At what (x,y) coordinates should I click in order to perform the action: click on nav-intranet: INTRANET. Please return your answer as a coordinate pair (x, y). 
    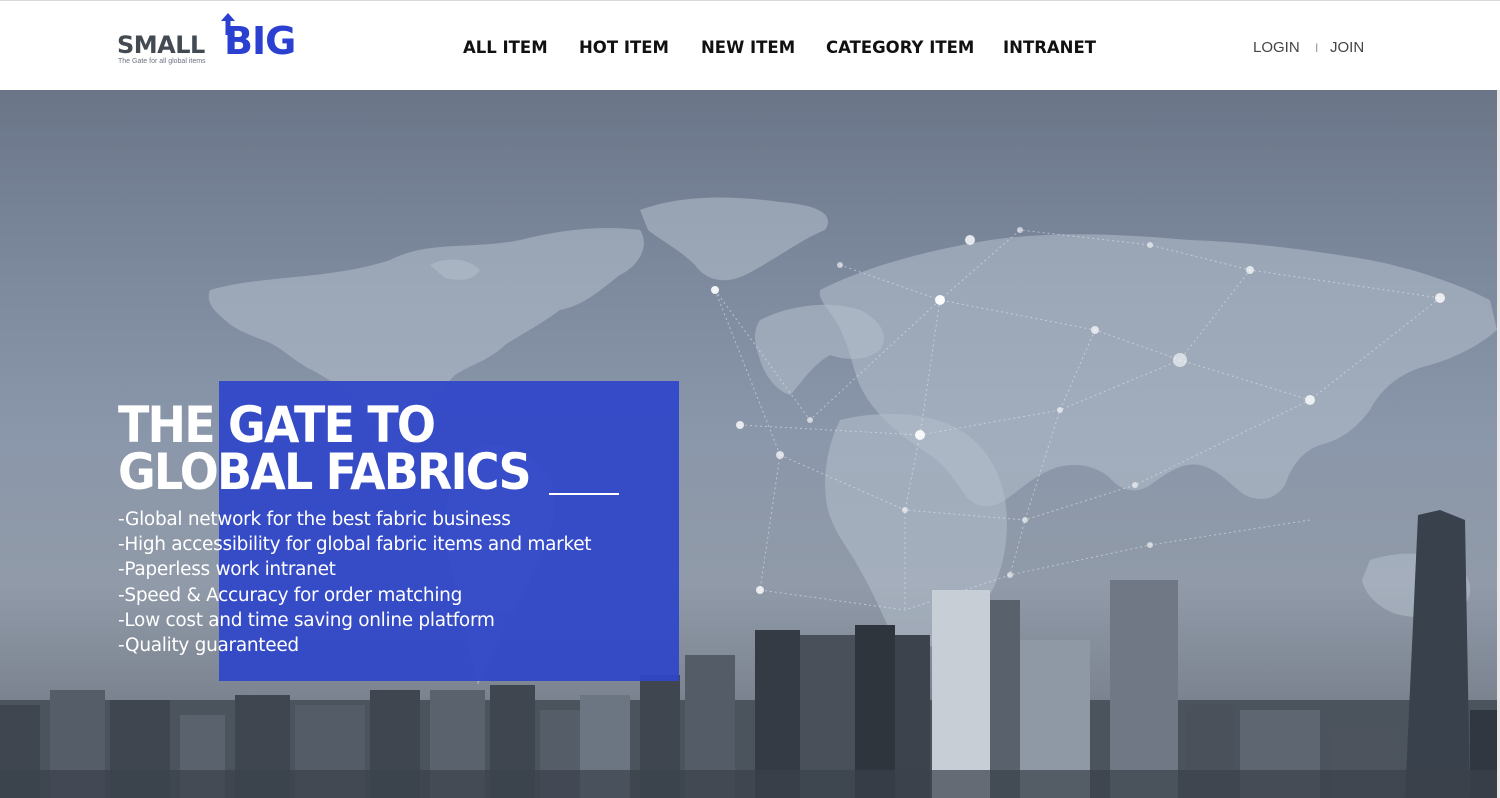
    Looking at the image, I should click on (1049, 47).